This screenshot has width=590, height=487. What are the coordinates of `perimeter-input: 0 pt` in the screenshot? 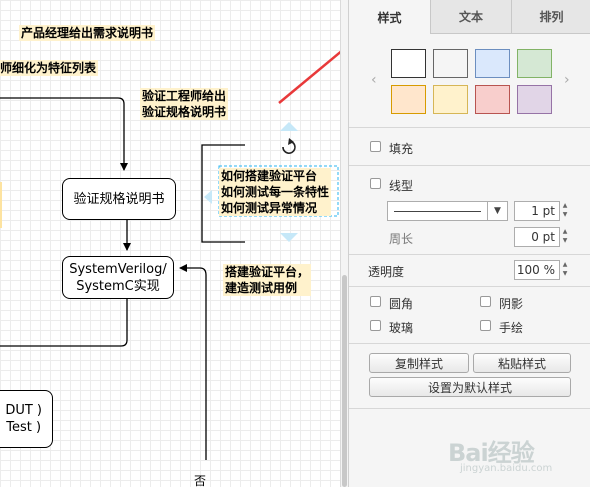 It's located at (537, 237).